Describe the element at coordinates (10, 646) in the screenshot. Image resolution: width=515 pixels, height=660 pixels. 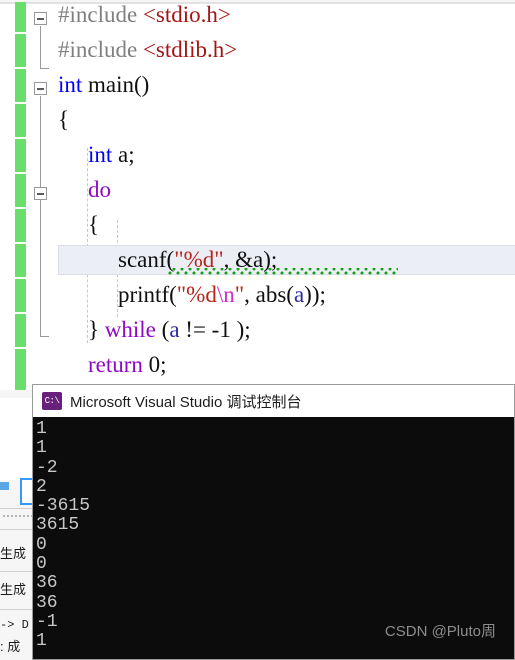
I see `output-fragment-3: : 成` at that location.